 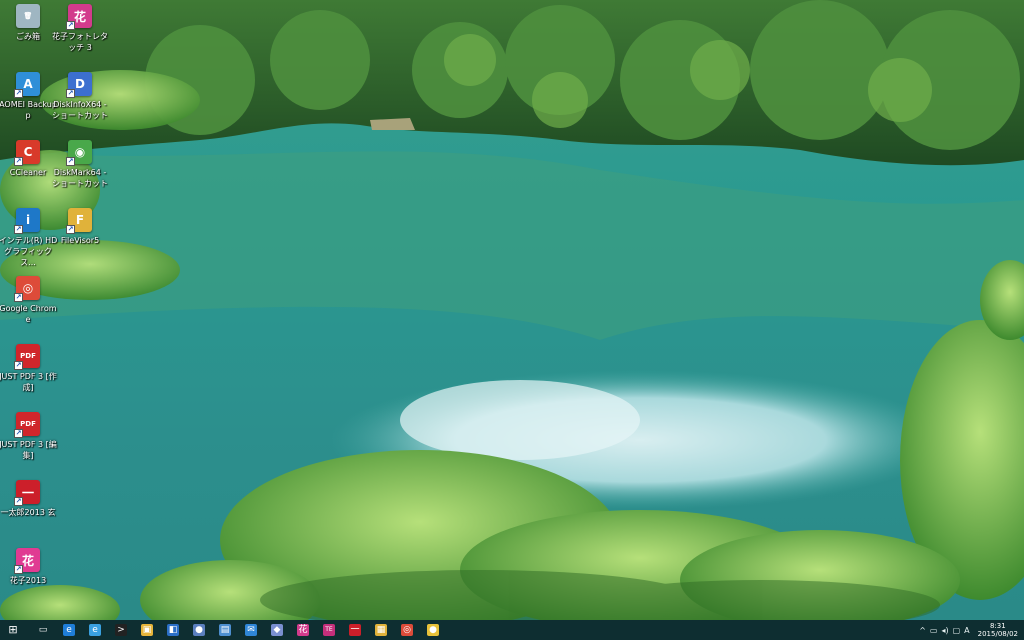 I want to click on desktop-icon: 花 ↗ 花子2013, so click(x=28, y=567).